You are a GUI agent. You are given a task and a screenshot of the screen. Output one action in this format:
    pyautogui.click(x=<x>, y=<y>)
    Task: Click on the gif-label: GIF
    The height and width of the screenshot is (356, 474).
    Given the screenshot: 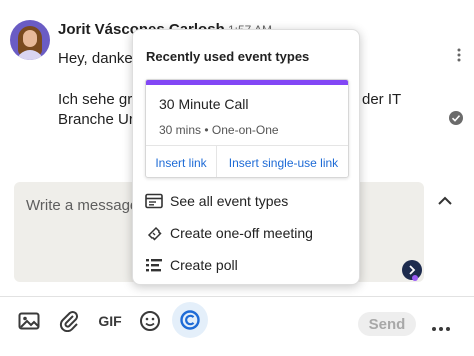 What is the action you would take?
    pyautogui.click(x=110, y=321)
    